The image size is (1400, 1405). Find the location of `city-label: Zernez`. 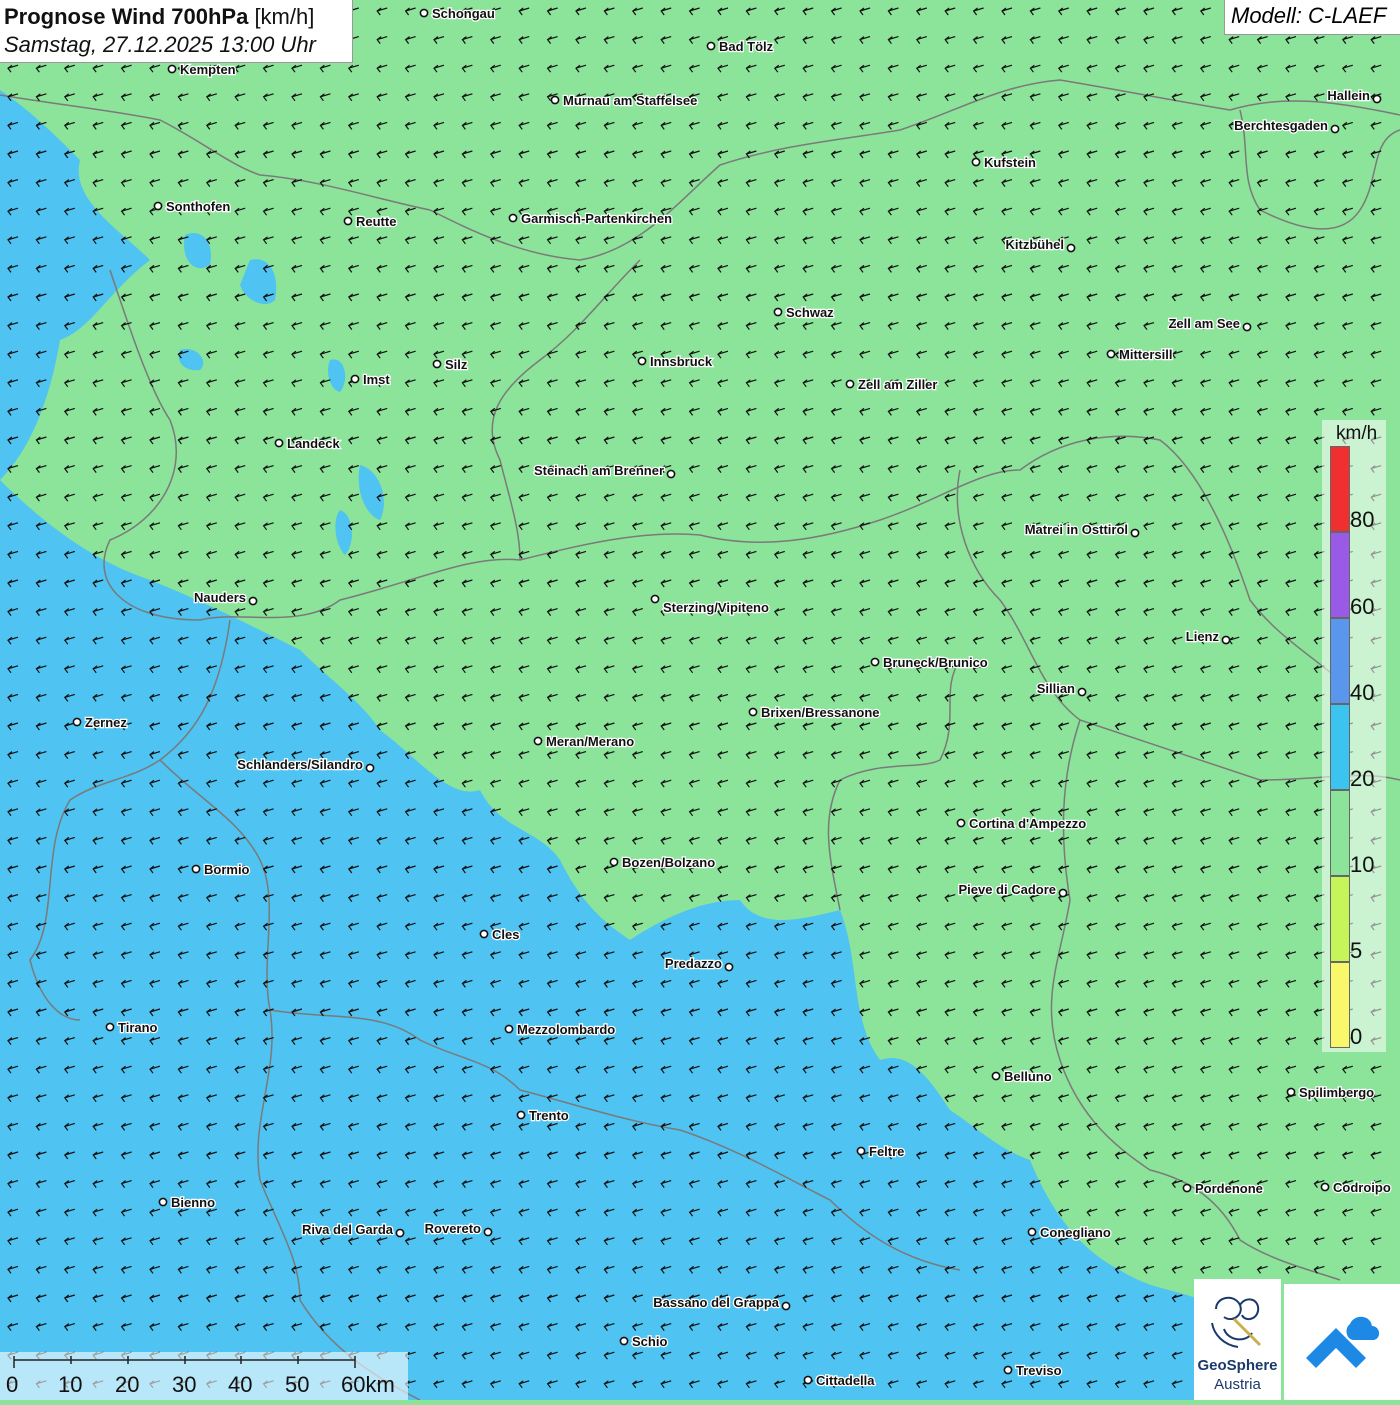

city-label: Zernez is located at coordinates (106, 722).